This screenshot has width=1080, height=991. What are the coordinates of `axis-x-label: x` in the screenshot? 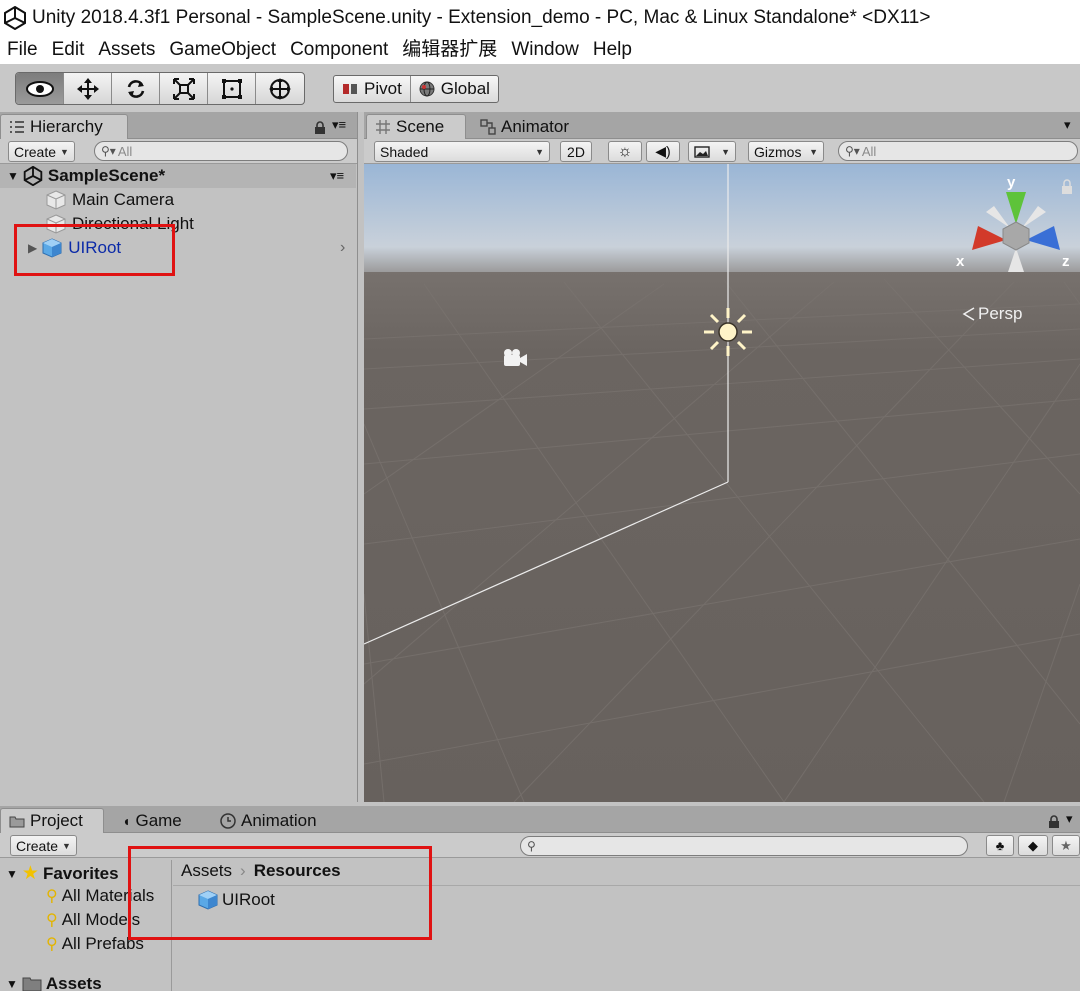 It's located at (960, 261).